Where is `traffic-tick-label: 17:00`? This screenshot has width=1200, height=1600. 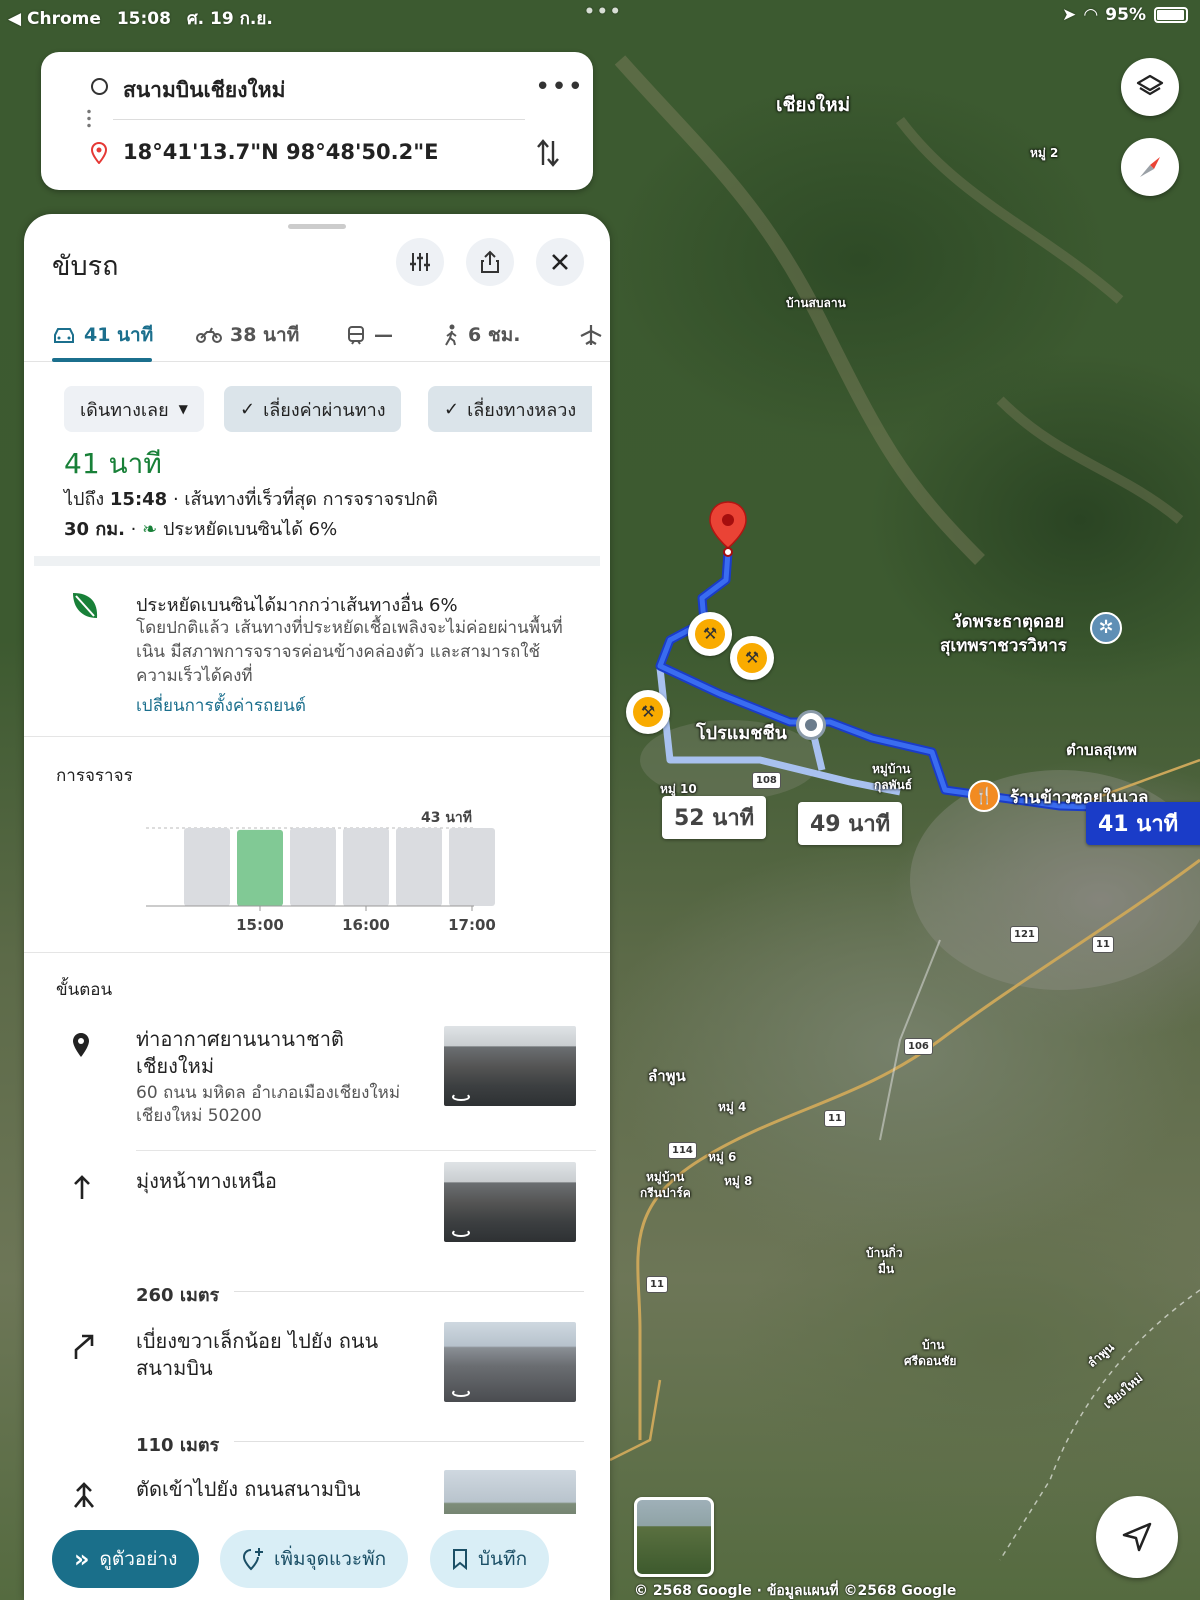 traffic-tick-label: 17:00 is located at coordinates (472, 924).